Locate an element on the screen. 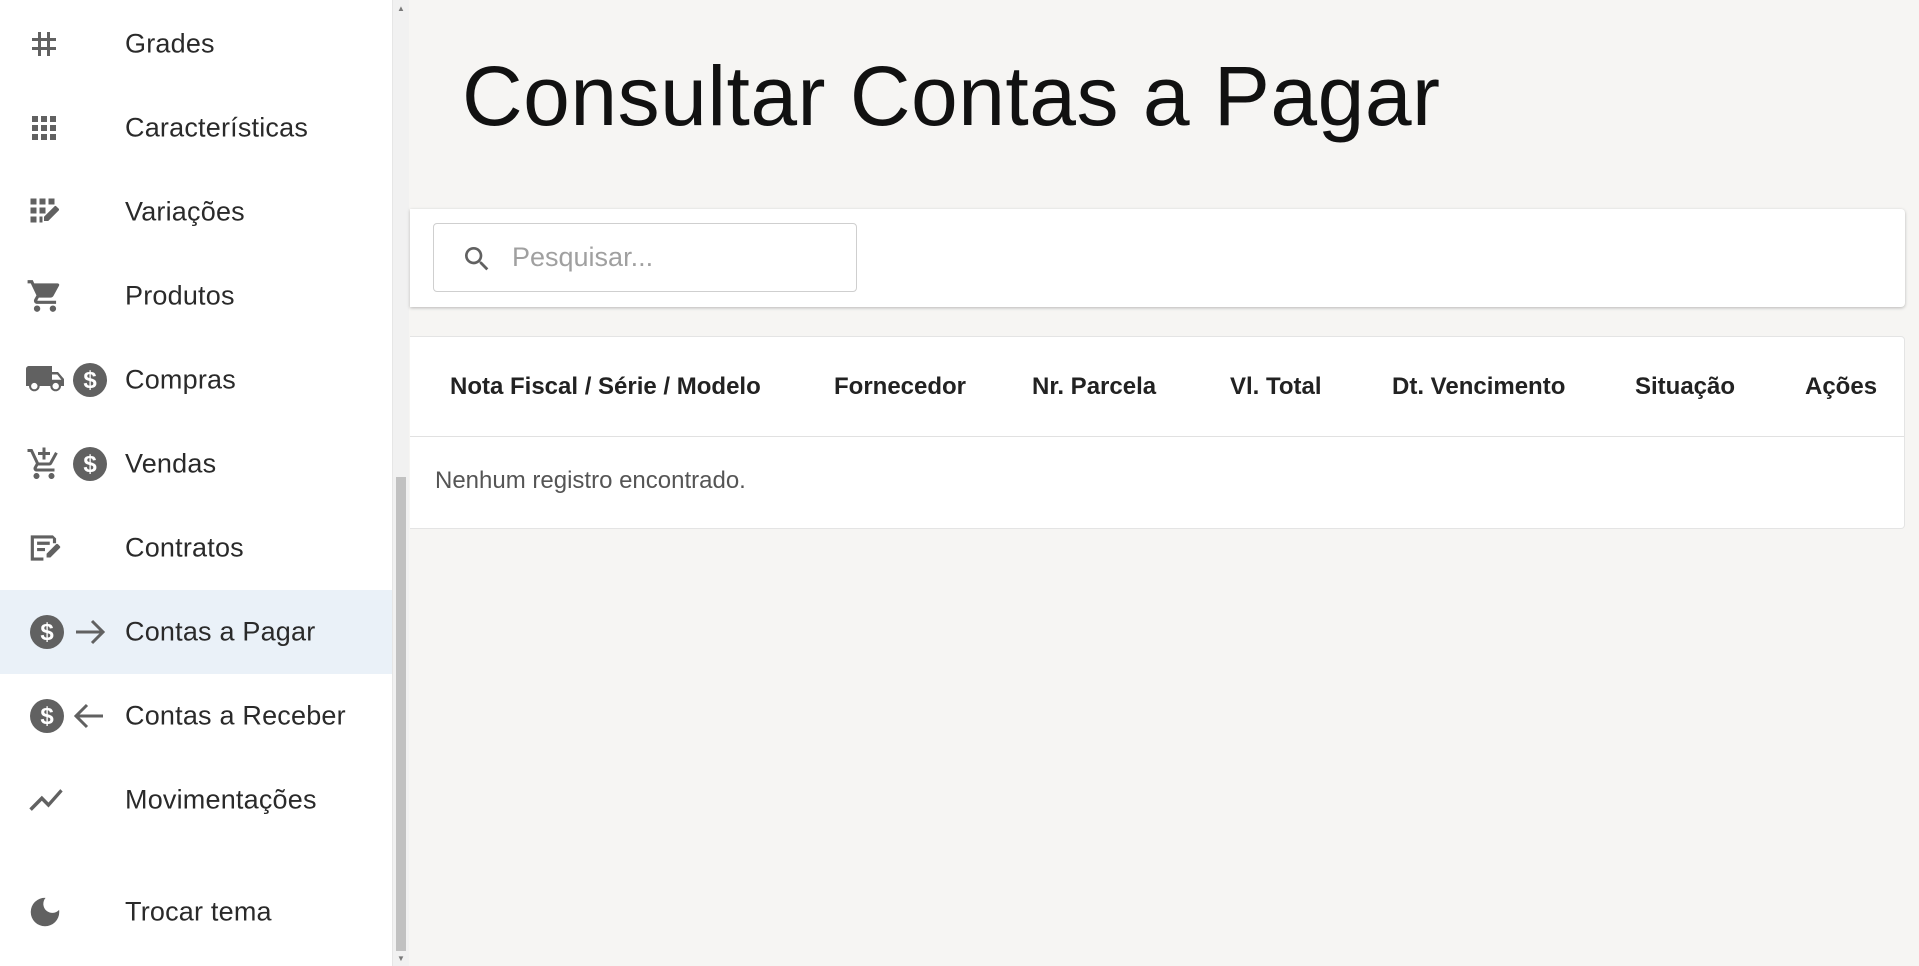  scroll-up-arrow-icon: ▲ is located at coordinates (401, 8).